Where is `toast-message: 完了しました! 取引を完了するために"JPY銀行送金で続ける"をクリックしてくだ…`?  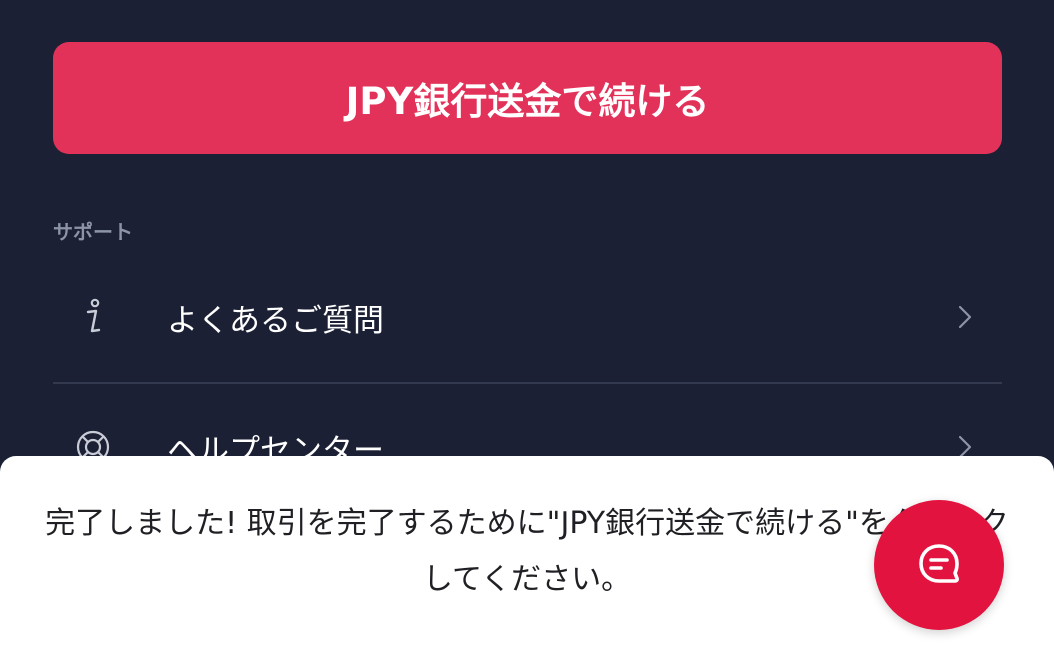
toast-message: 完了しました! 取引を完了するために"JPY銀行送金で続ける"をクリックしてくだ… is located at coordinates (527, 551).